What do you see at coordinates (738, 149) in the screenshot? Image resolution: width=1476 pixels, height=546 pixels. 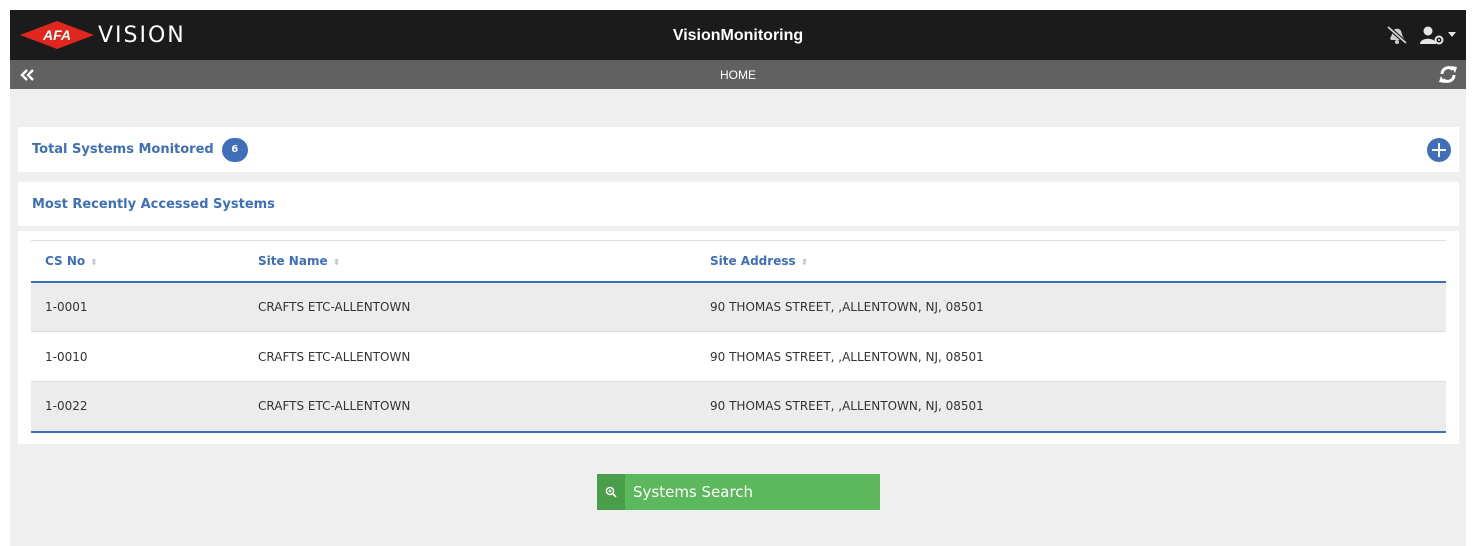 I see `total-systems-panel: Total Systems Monitored 6` at bounding box center [738, 149].